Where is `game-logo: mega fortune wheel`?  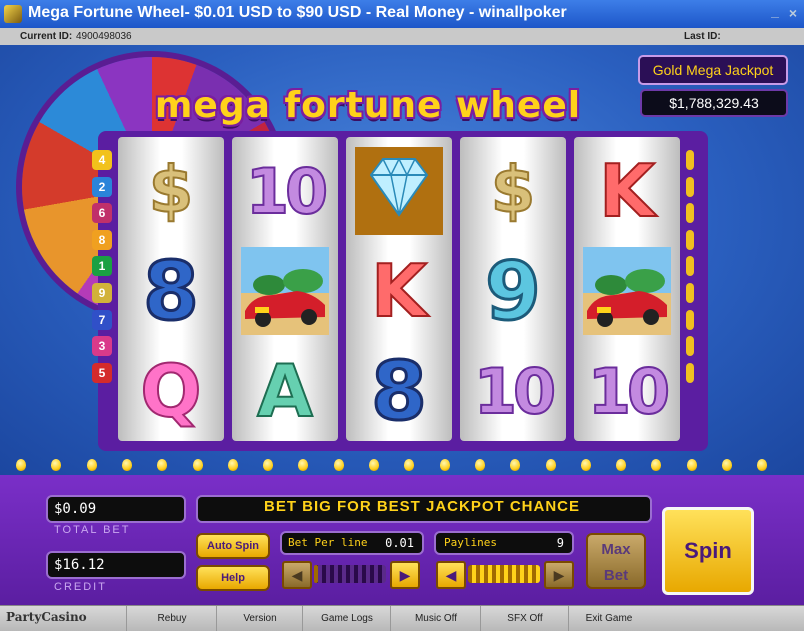 game-logo: mega fortune wheel is located at coordinates (368, 105).